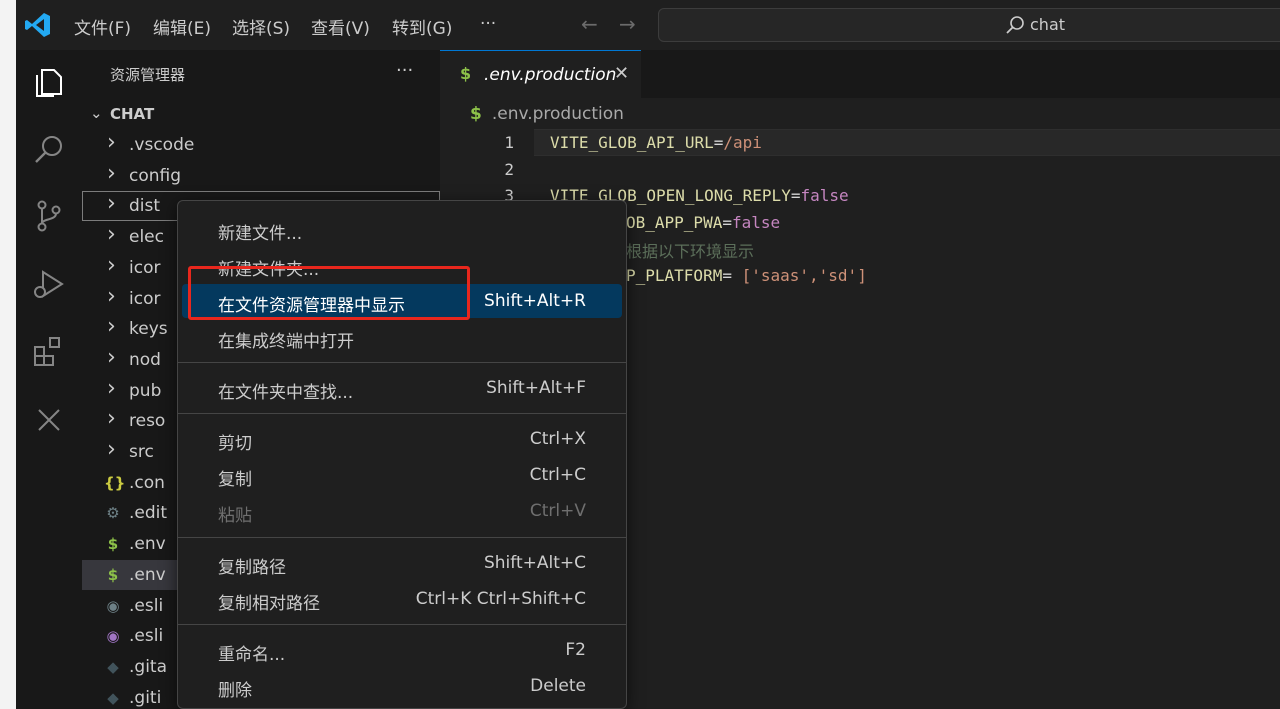 The image size is (1280, 709). What do you see at coordinates (49, 82) in the screenshot?
I see `files-icon` at bounding box center [49, 82].